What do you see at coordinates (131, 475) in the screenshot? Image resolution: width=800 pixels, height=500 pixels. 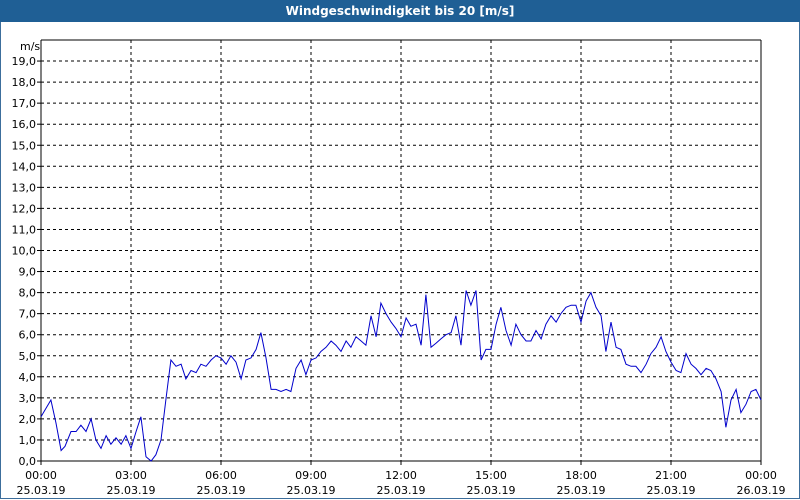 I see `x-tick-time-label: 03:00` at bounding box center [131, 475].